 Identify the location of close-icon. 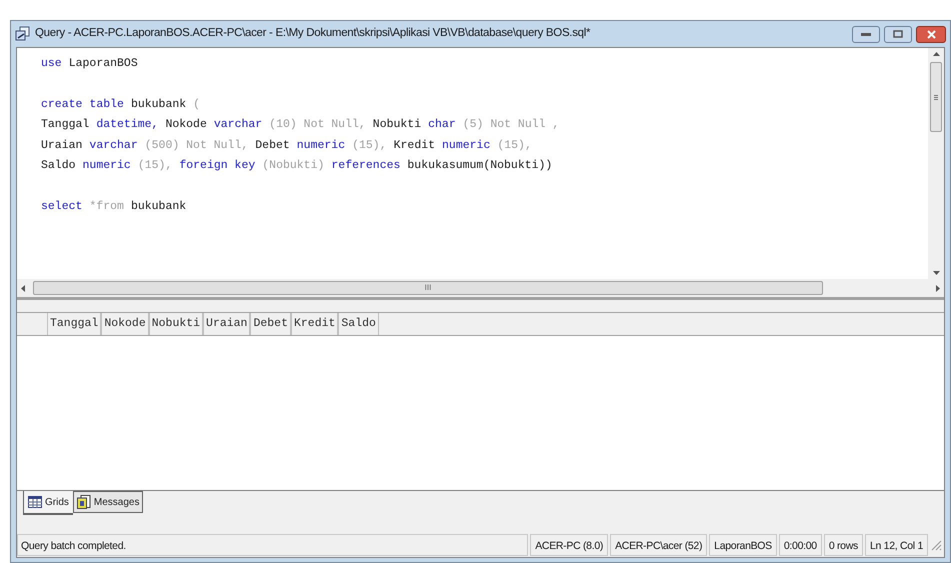
(931, 34).